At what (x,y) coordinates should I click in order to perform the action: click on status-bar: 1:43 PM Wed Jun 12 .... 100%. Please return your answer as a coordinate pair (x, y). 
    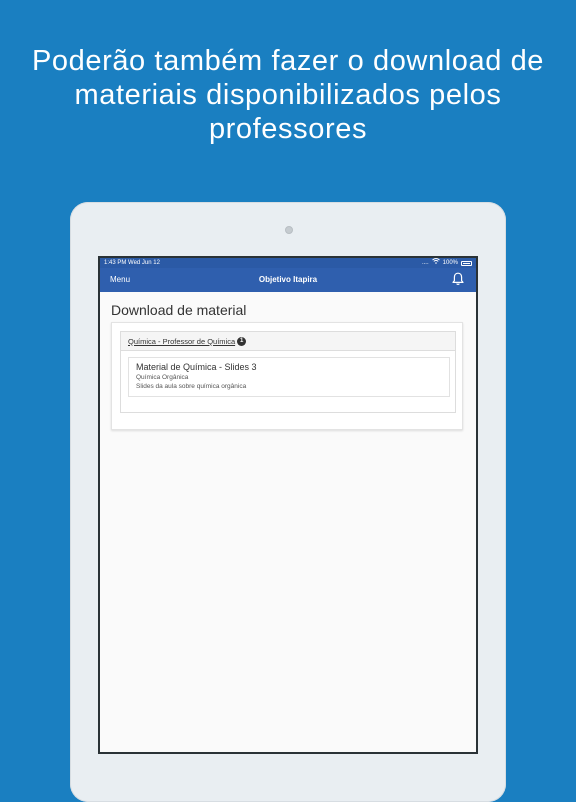
    Looking at the image, I should click on (288, 263).